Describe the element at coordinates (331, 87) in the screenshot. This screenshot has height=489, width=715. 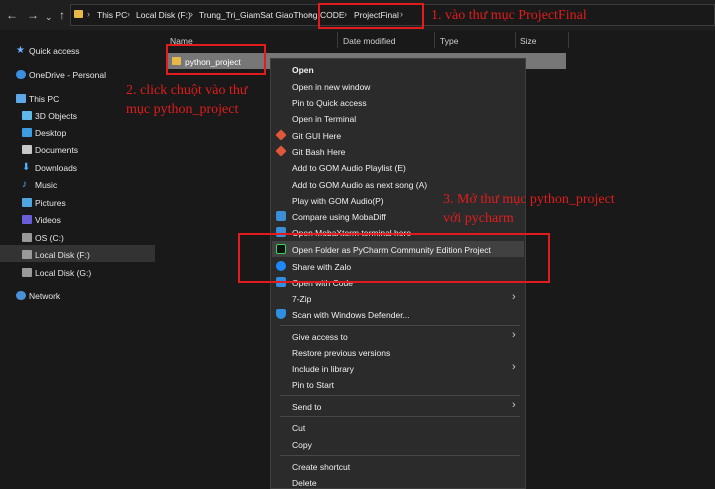
I see `menu-item-open-new-window: Open in new window` at that location.